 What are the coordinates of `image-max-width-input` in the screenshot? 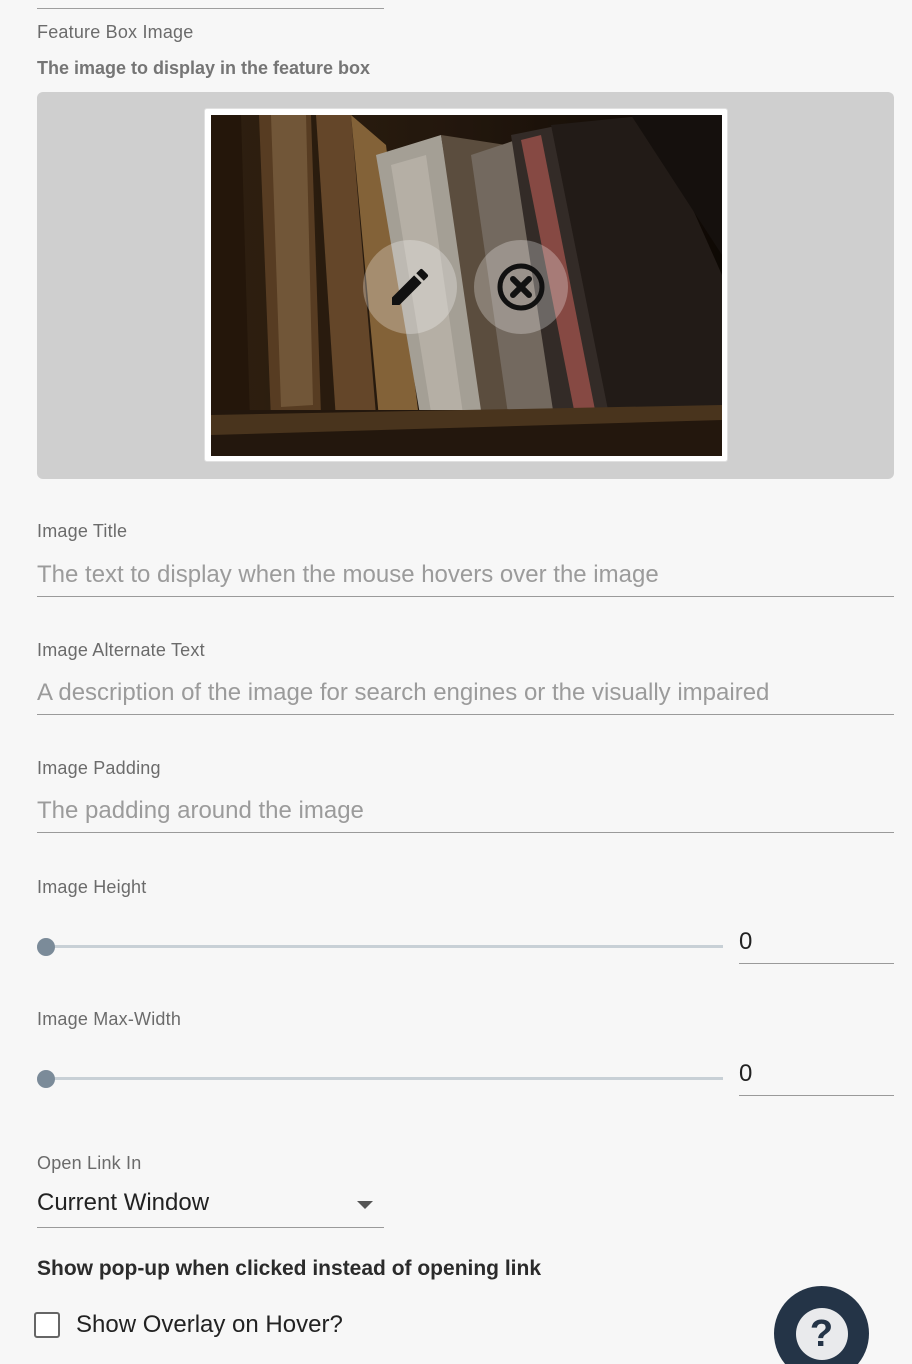 It's located at (816, 1074).